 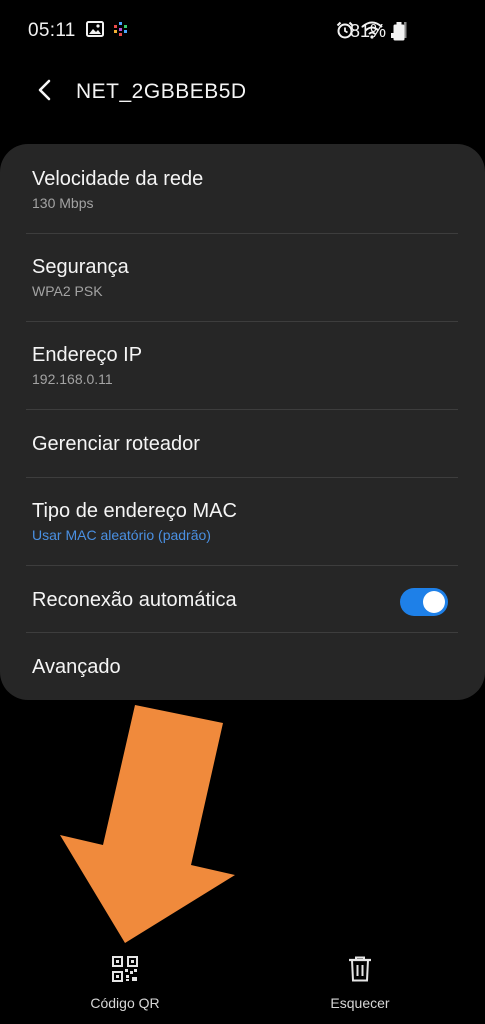 What do you see at coordinates (360, 1003) in the screenshot?
I see `forget-label: Esquecer` at bounding box center [360, 1003].